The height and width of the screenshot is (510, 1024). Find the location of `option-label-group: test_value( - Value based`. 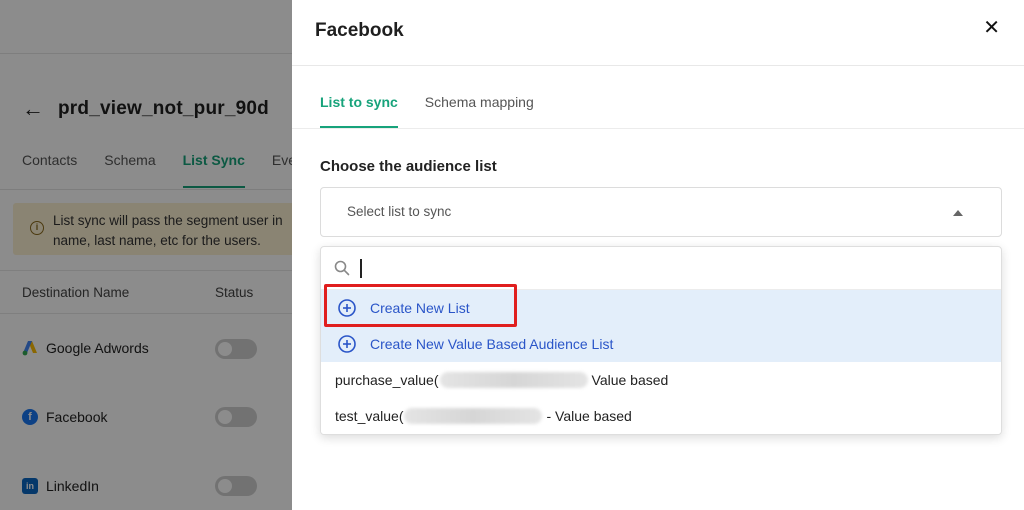

option-label-group: test_value( - Value based is located at coordinates (483, 416).